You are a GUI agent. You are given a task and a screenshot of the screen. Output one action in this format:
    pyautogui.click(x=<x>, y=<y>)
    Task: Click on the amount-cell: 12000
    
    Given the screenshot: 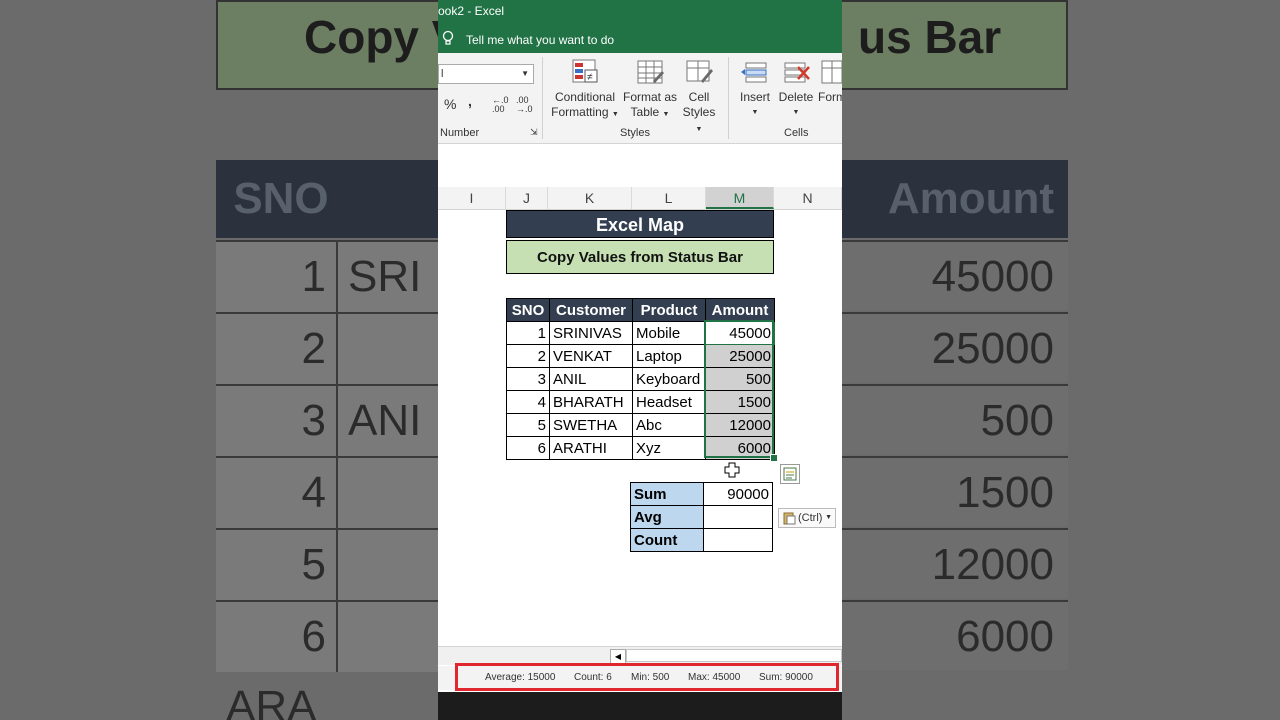 What is the action you would take?
    pyautogui.click(x=740, y=425)
    